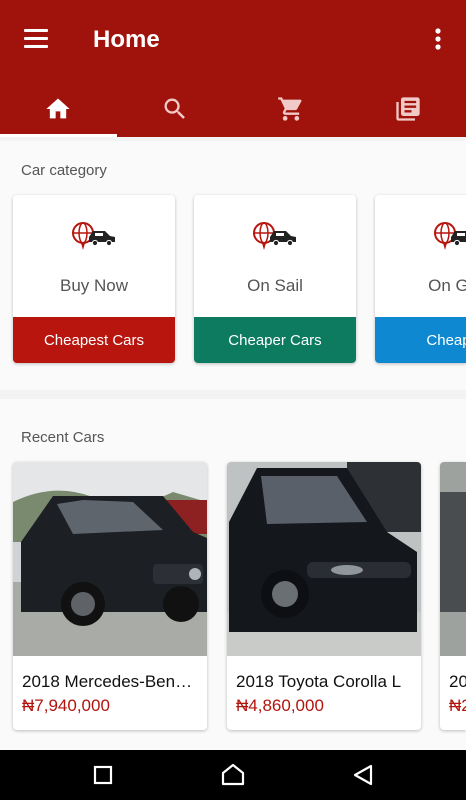 The image size is (466, 800). What do you see at coordinates (66, 705) in the screenshot?
I see `car-price: ₦7,940,000` at bounding box center [66, 705].